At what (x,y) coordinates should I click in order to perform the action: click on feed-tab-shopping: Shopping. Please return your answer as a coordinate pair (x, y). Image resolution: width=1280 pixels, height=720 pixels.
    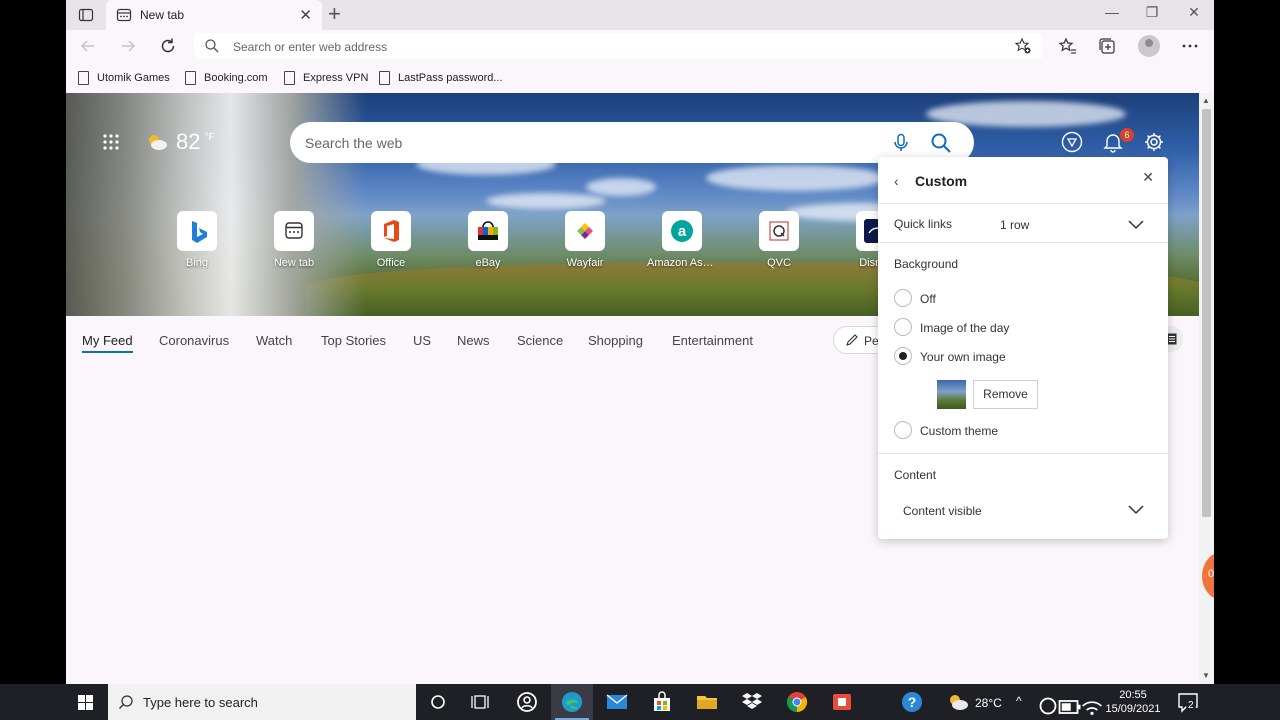
    Looking at the image, I should click on (615, 340).